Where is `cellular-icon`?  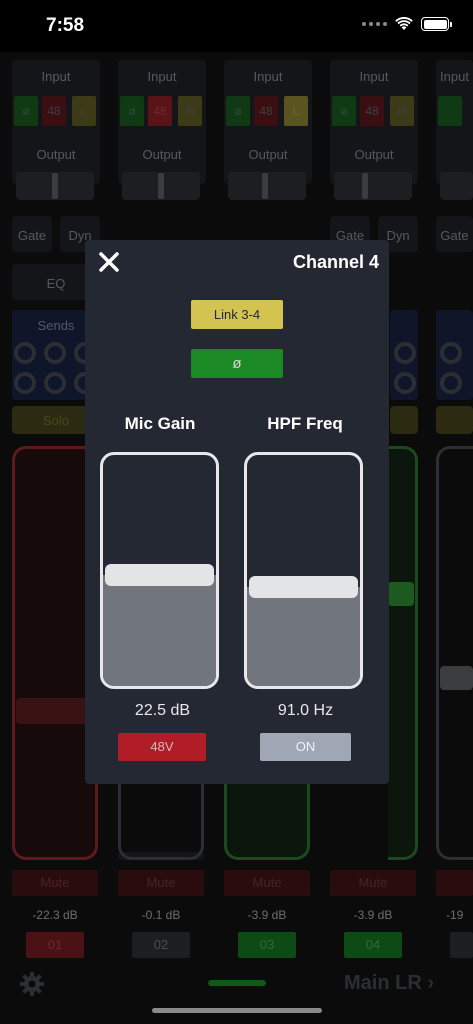 cellular-icon is located at coordinates (374, 24).